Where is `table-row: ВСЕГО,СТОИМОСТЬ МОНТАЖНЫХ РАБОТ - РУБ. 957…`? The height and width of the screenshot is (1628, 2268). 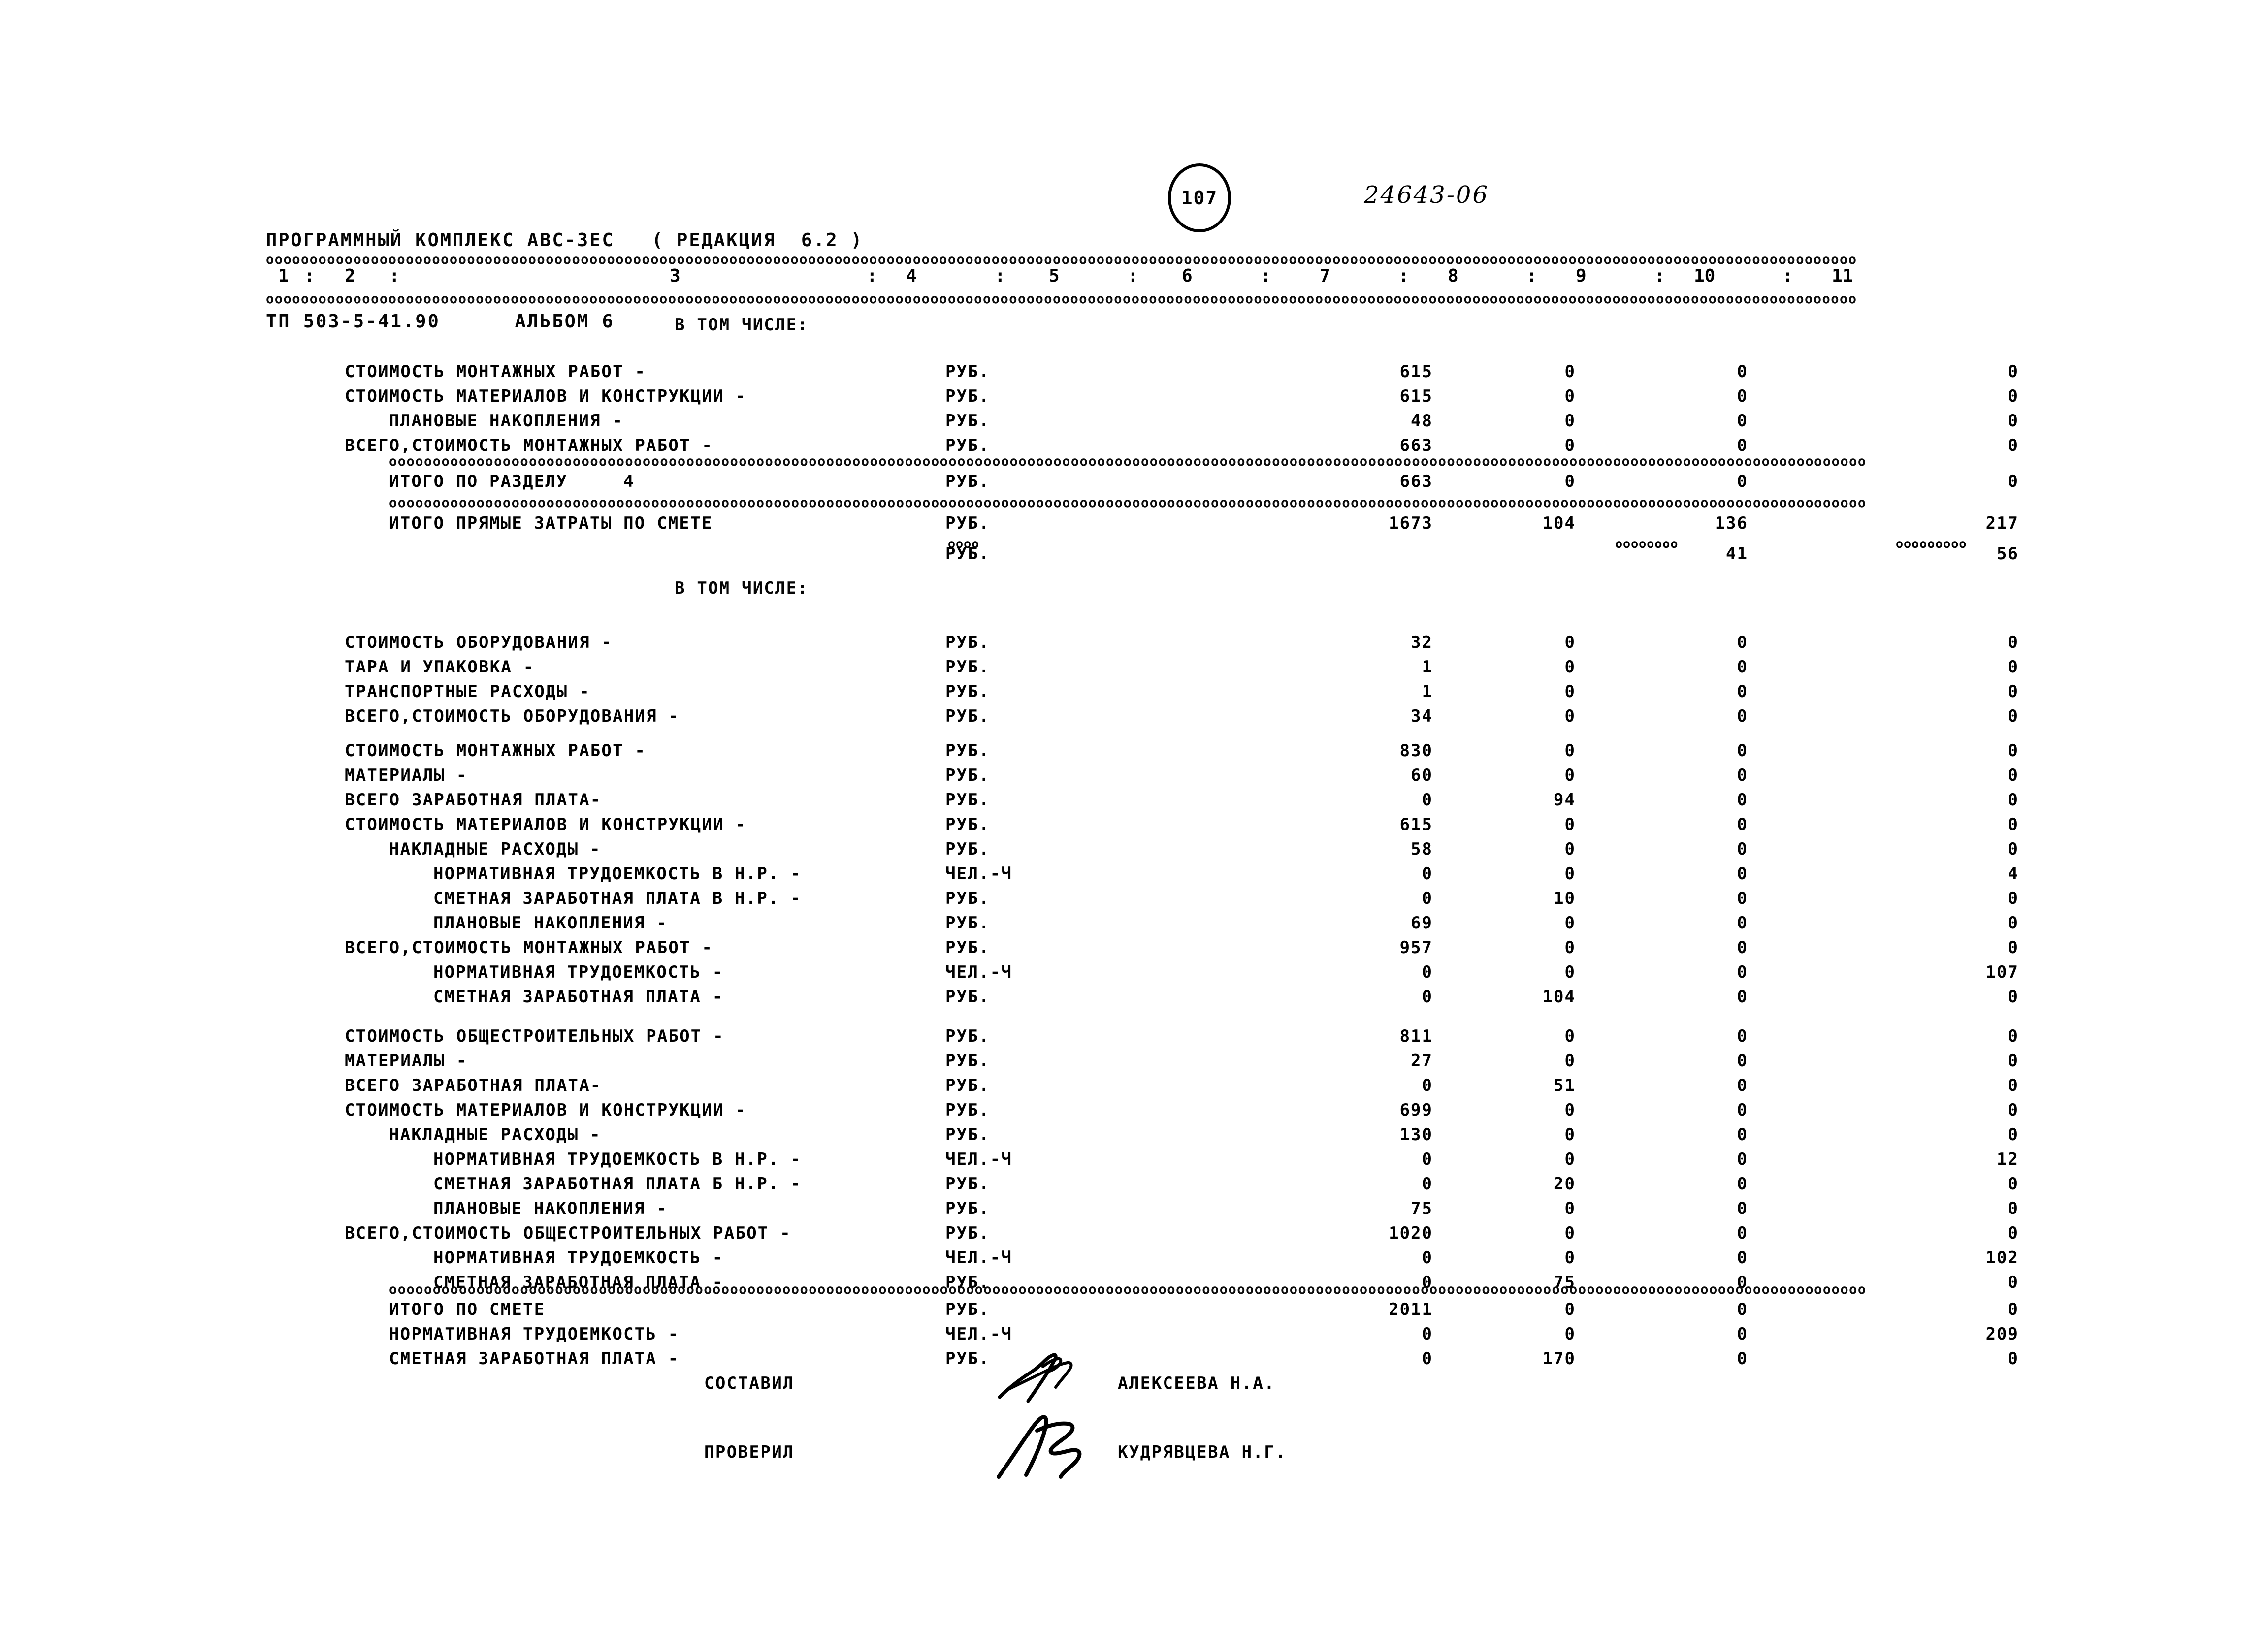
table-row: ВСЕГО,СТОИМОСТЬ МОНТАЖНЫХ РАБОТ - РУБ. 957… is located at coordinates (1134, 949).